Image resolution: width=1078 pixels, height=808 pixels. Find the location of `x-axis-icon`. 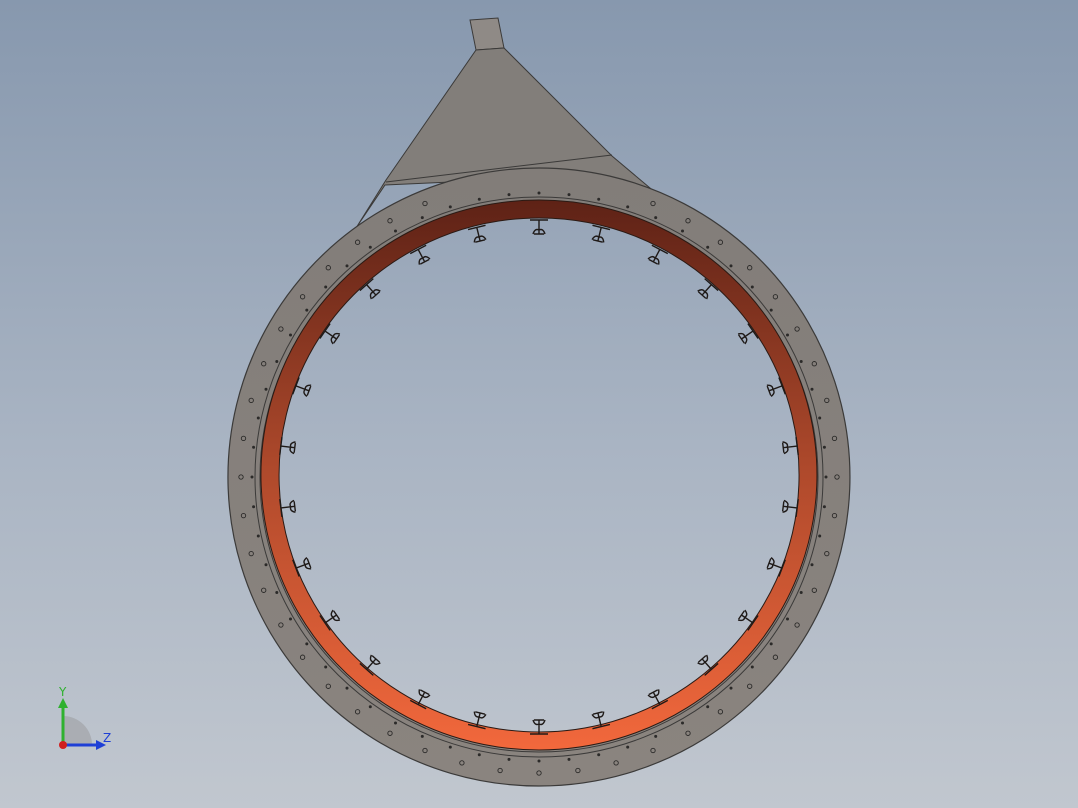

x-axis-icon is located at coordinates (63, 745).